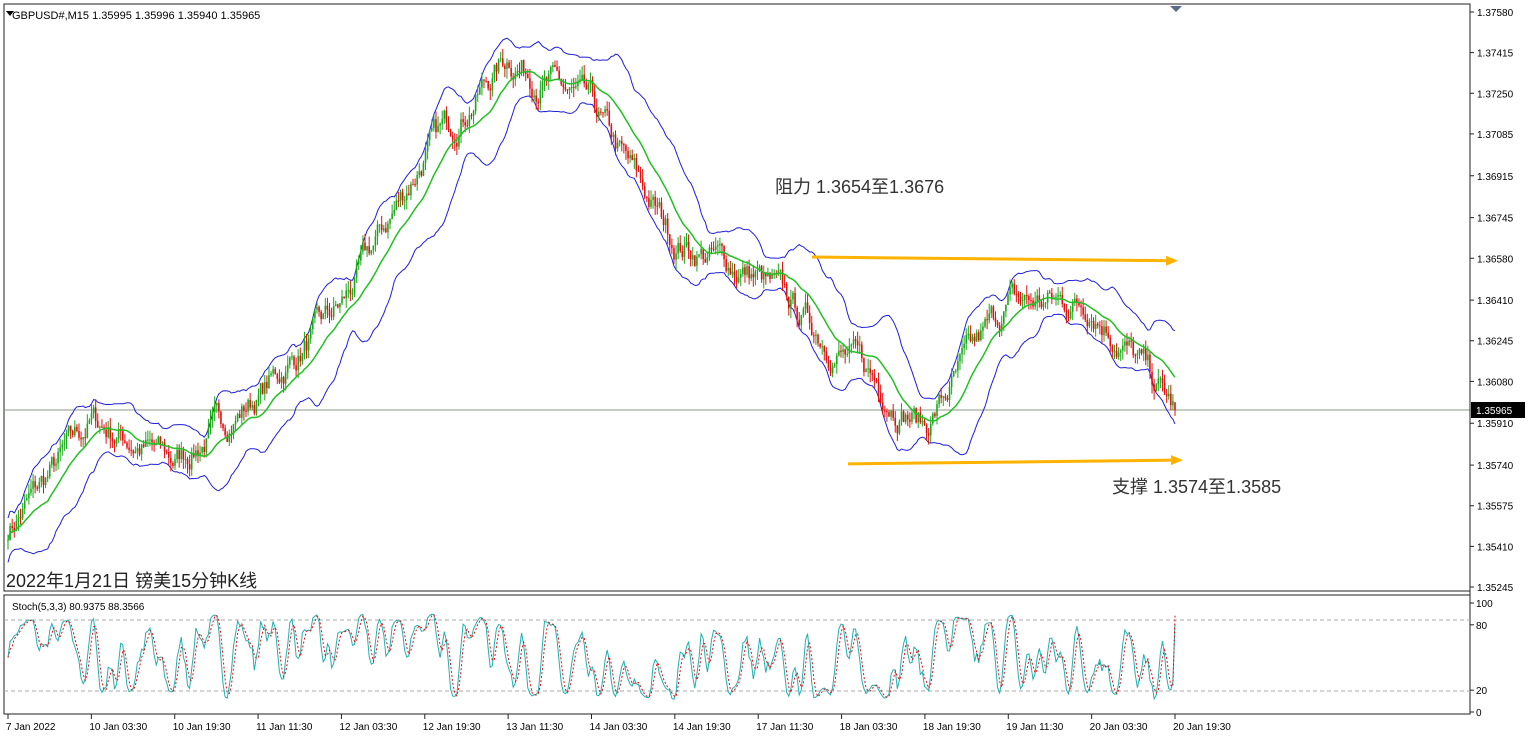 The width and height of the screenshot is (1530, 744). I want to click on stoch-tick-label: 0, so click(1479, 713).